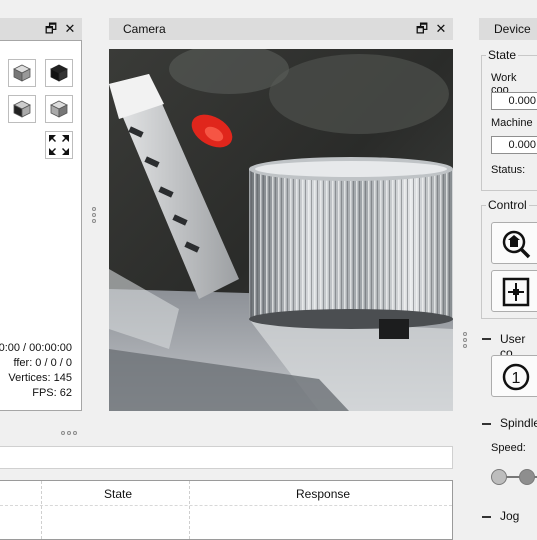 The height and width of the screenshot is (540, 537). What do you see at coordinates (43, 363) in the screenshot?
I see `vis-buffer-readout: ffer: 0 / 0 / 0` at bounding box center [43, 363].